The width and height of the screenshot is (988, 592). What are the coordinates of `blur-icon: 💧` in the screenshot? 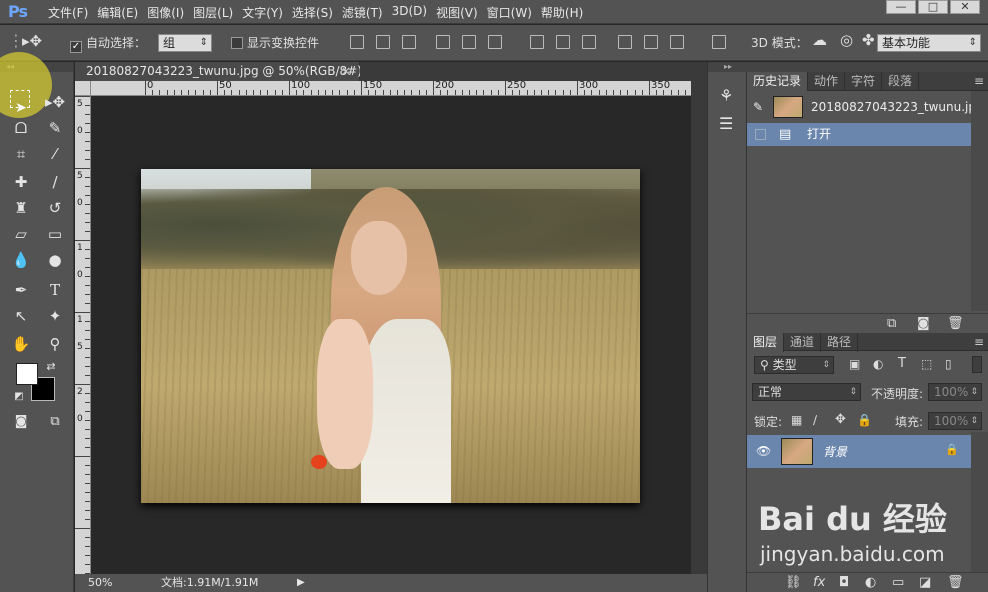 It's located at (21, 260).